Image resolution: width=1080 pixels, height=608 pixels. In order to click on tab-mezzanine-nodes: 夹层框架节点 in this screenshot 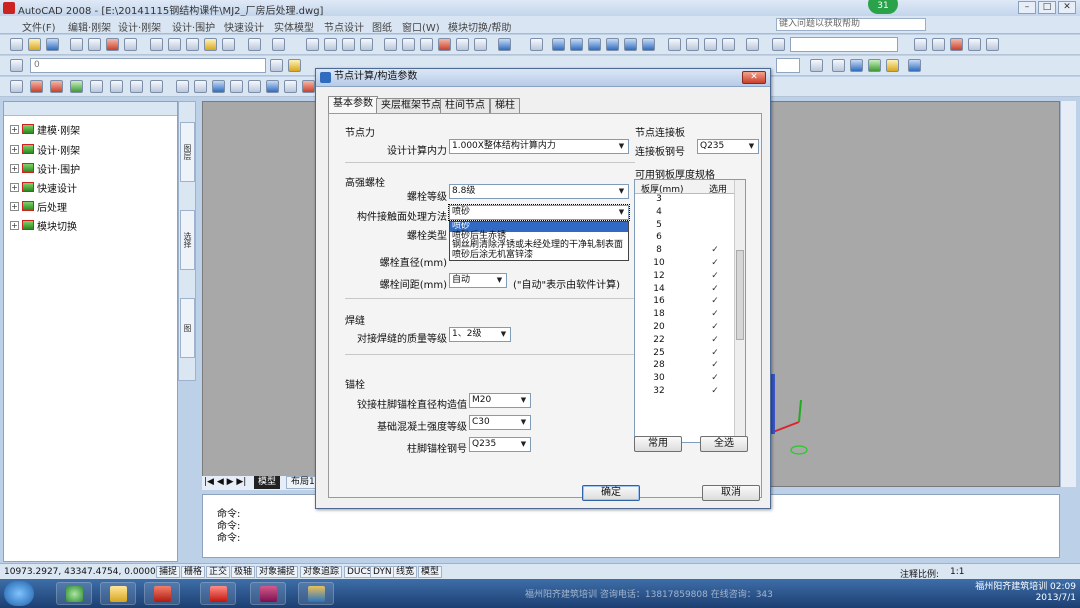, I will do `click(411, 105)`.